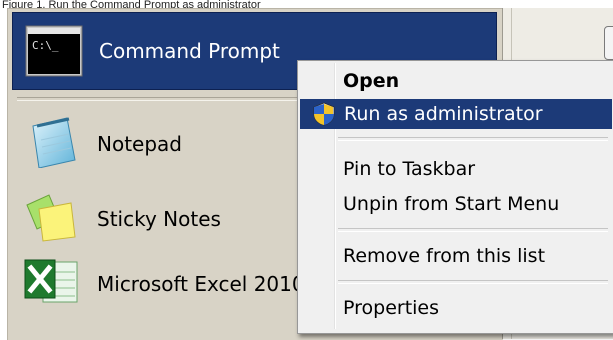 Image resolution: width=613 pixels, height=340 pixels. What do you see at coordinates (443, 114) in the screenshot?
I see `context-item-label: Run as administrator` at bounding box center [443, 114].